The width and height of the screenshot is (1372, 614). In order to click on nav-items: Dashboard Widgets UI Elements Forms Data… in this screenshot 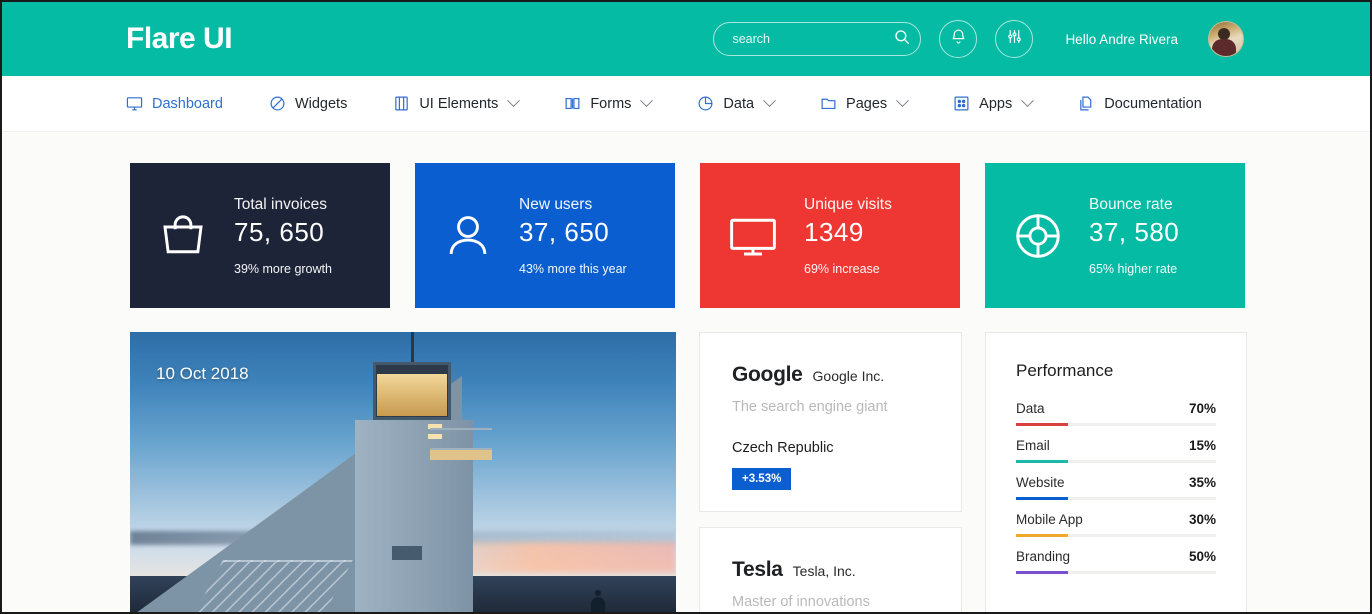, I will do `click(687, 103)`.